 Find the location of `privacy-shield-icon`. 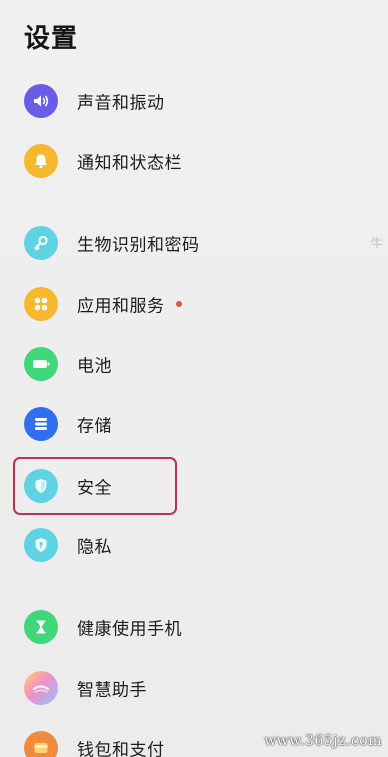

privacy-shield-icon is located at coordinates (41, 545).